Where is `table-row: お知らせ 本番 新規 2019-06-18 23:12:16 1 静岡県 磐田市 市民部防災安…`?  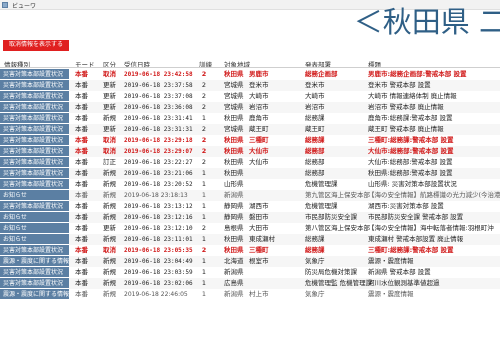
table-row: お知らせ 本番 新規 2019-06-18 23:12:16 1 静岡県 磐田市 市民部防災安… is located at coordinates (250, 217).